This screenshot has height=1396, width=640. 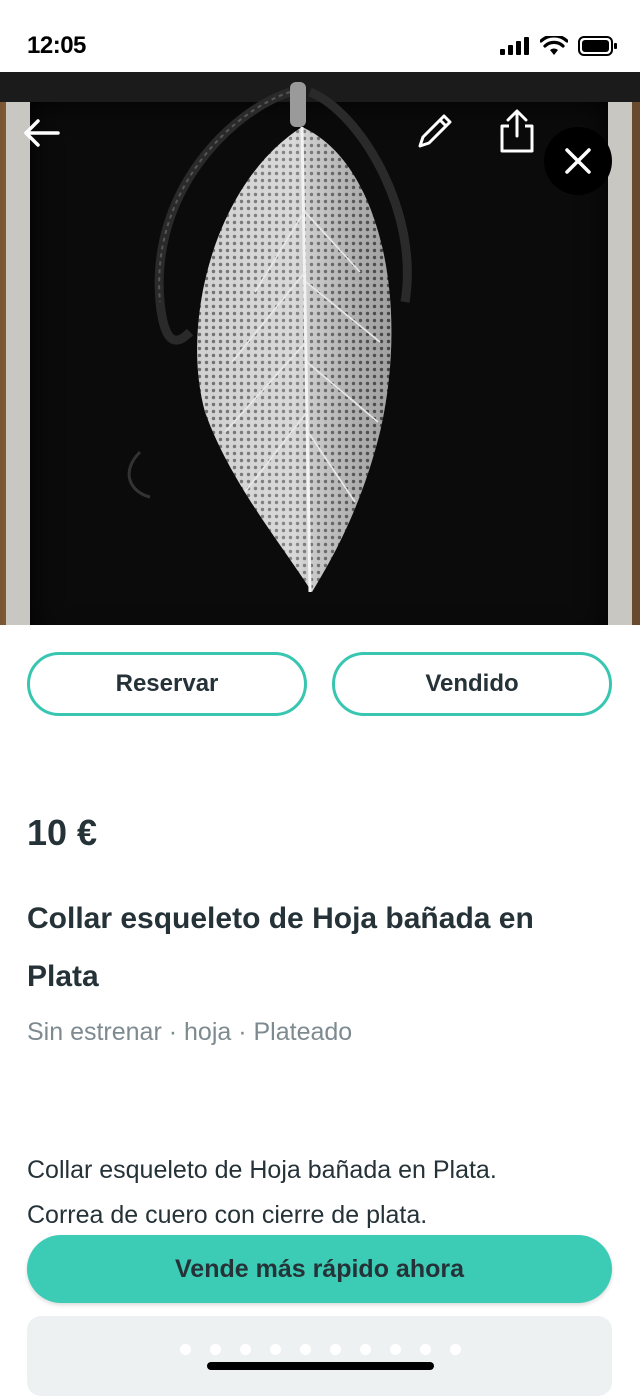 I want to click on edit-button, so click(x=435, y=131).